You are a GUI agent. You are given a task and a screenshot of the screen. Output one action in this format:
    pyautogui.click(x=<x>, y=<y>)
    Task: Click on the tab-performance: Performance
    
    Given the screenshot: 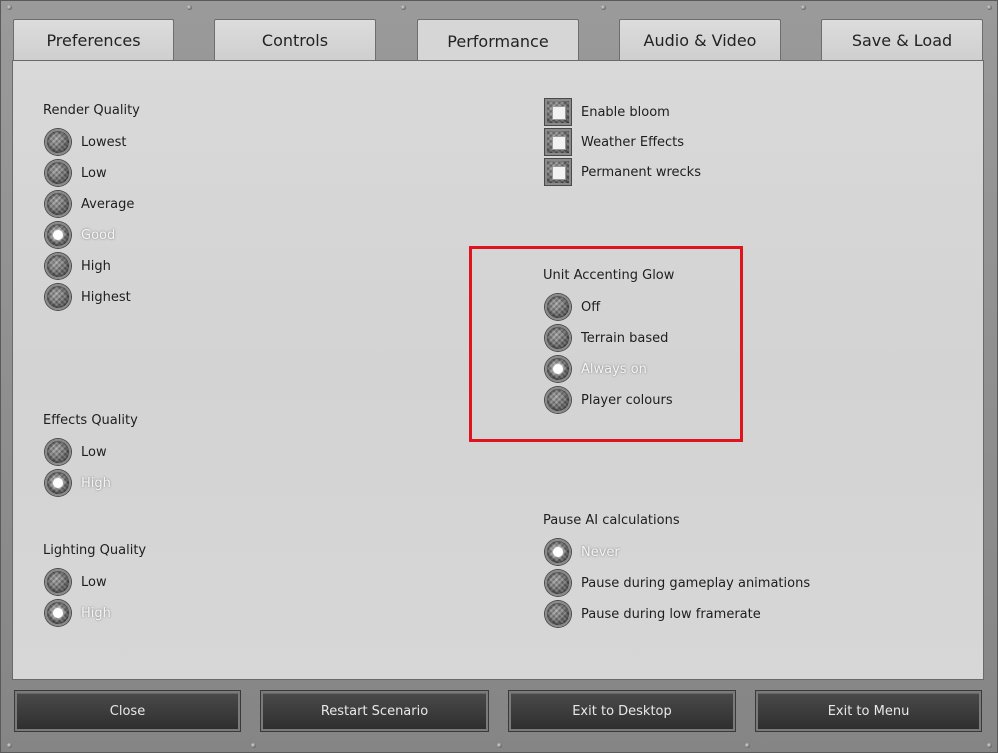 What is the action you would take?
    pyautogui.click(x=498, y=41)
    